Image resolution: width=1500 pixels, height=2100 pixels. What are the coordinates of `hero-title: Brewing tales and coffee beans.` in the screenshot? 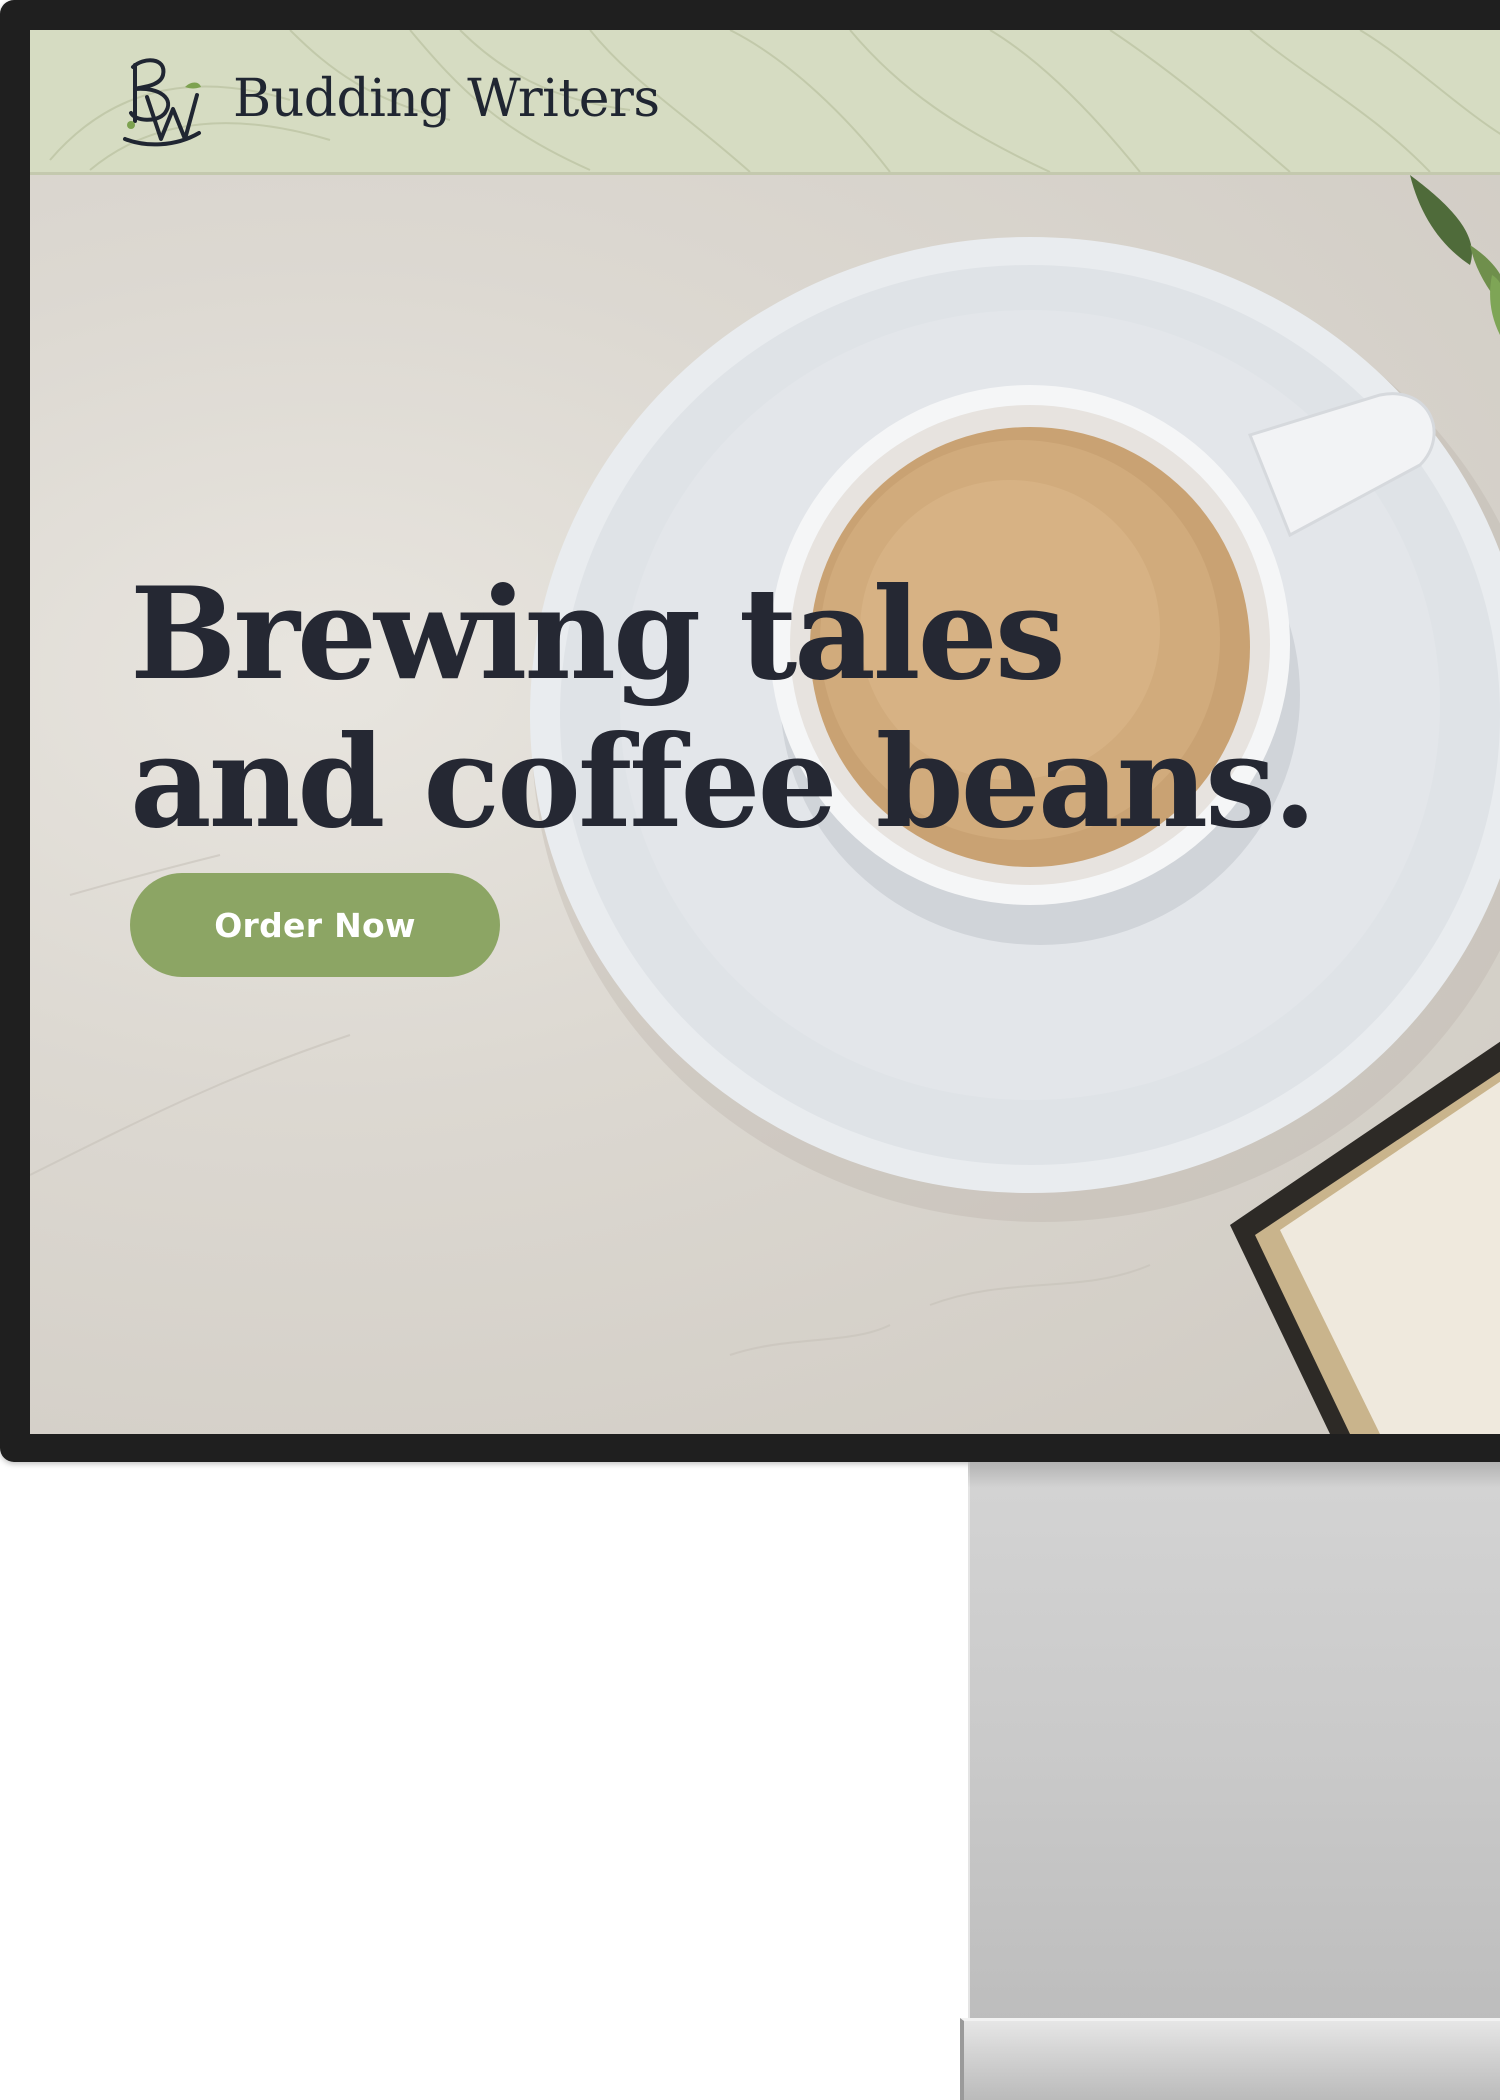 It's located at (780, 708).